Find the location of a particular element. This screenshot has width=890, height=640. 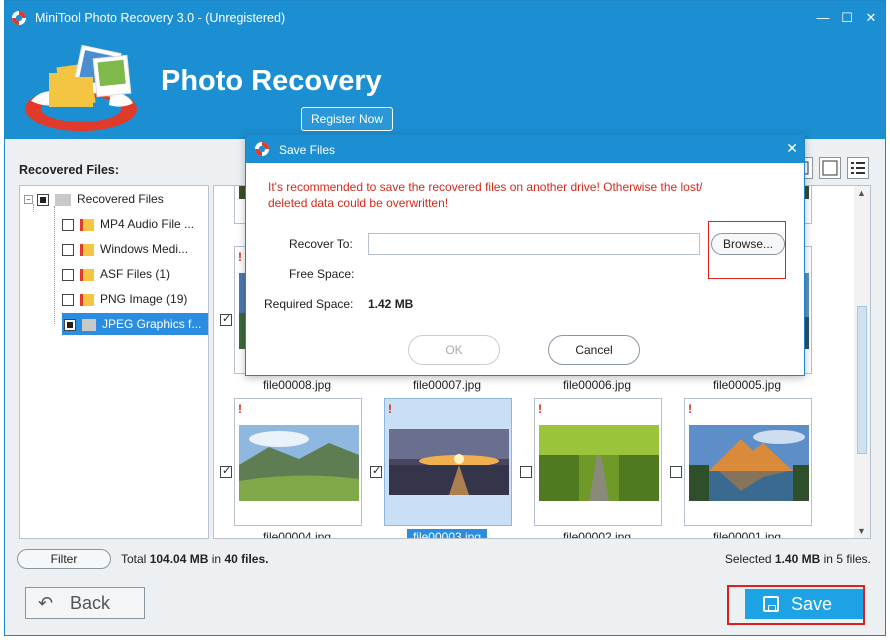

selected-count: 5 files. is located at coordinates (853, 559).